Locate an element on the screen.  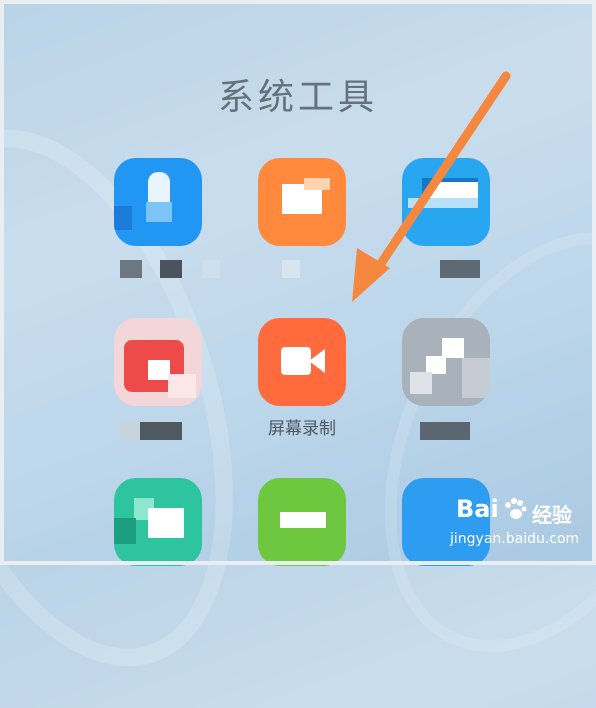
watermark-url: jingyan.baidu.com is located at coordinates (515, 539).